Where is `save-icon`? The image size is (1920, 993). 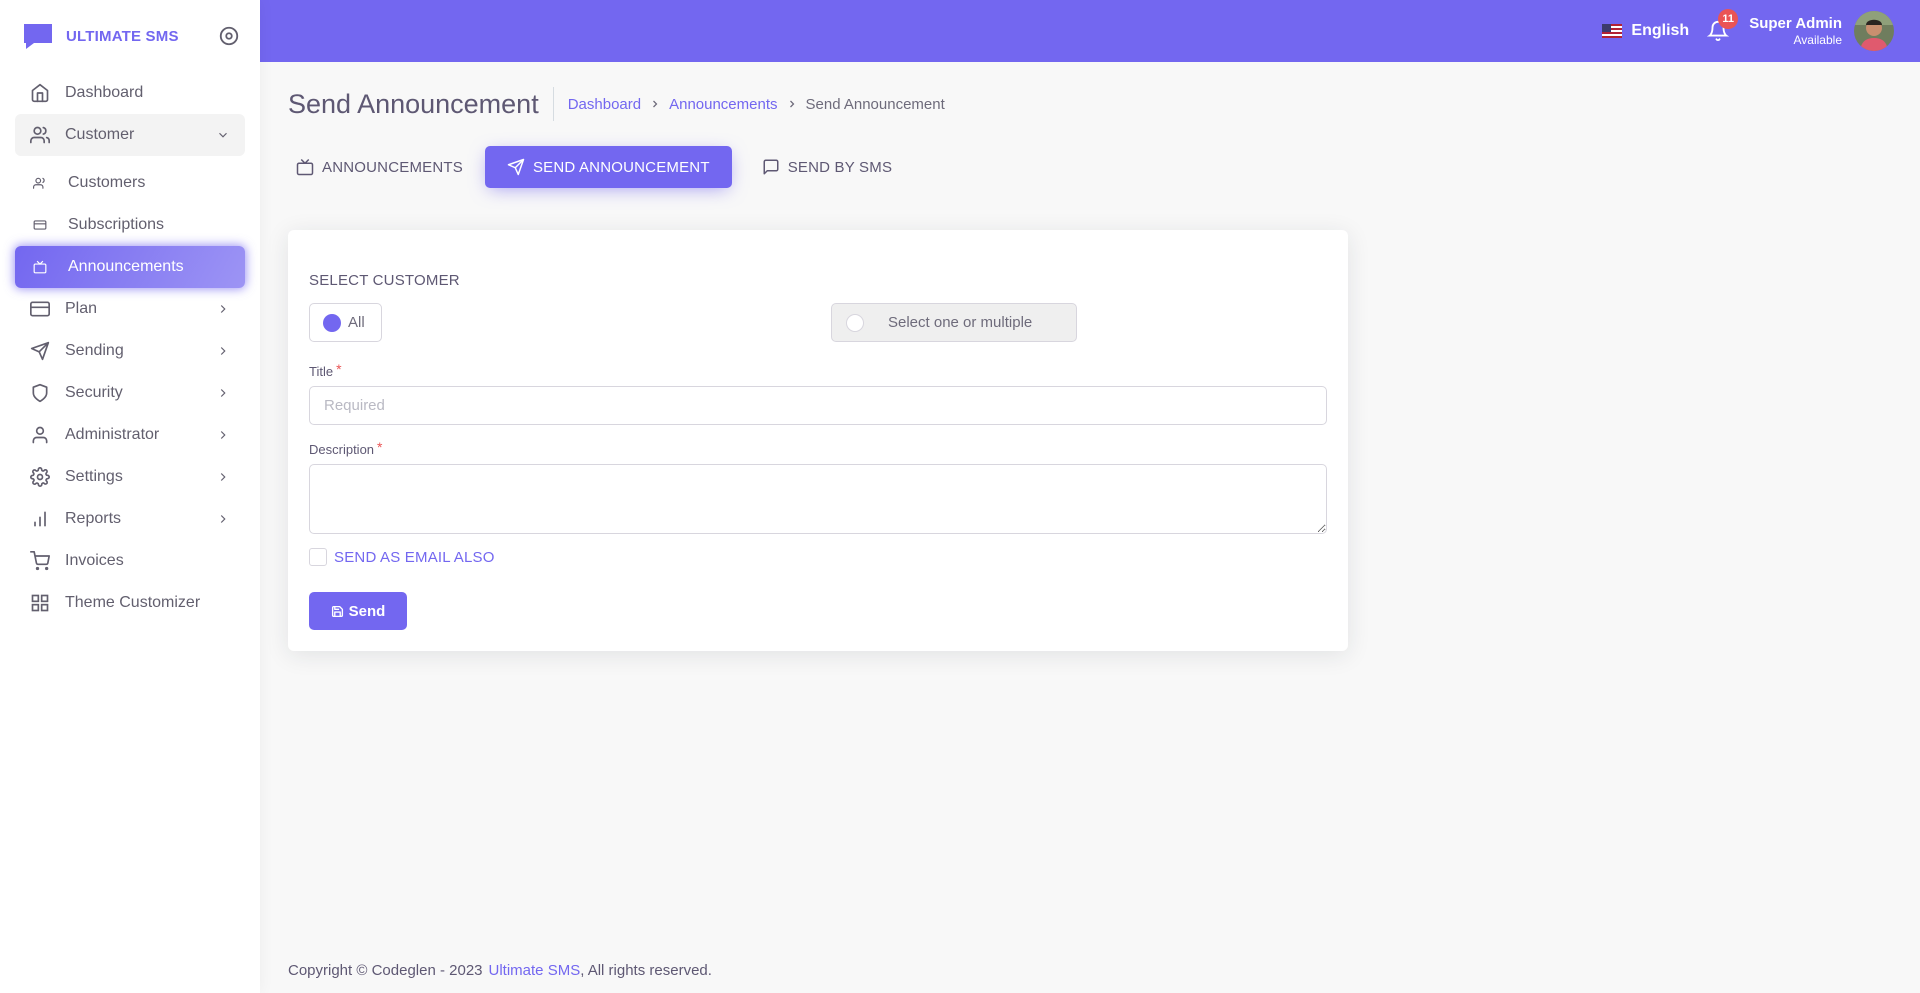 save-icon is located at coordinates (337, 611).